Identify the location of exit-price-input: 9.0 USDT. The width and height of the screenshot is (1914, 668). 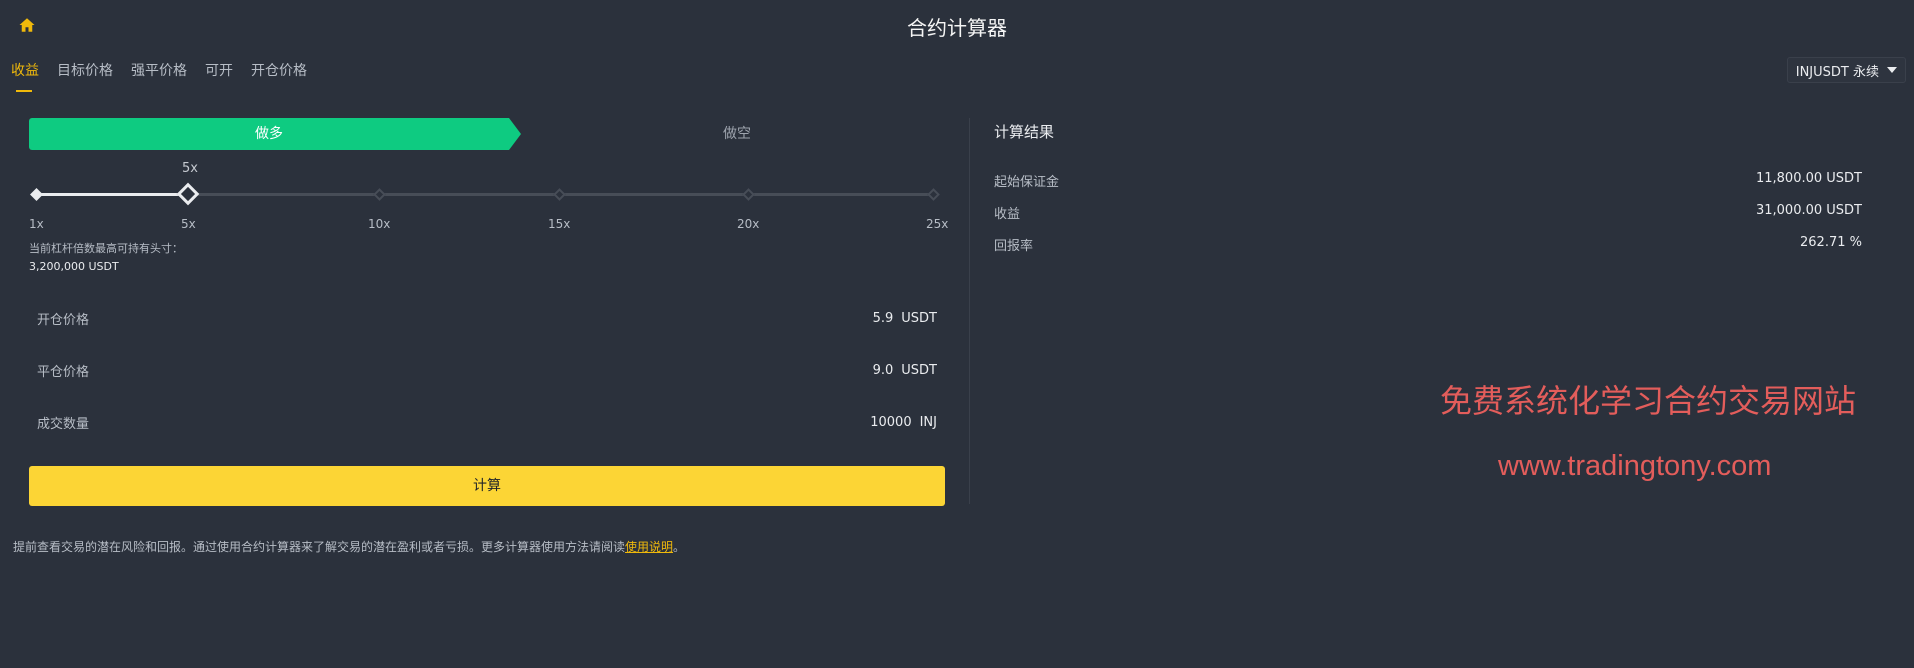
(905, 370).